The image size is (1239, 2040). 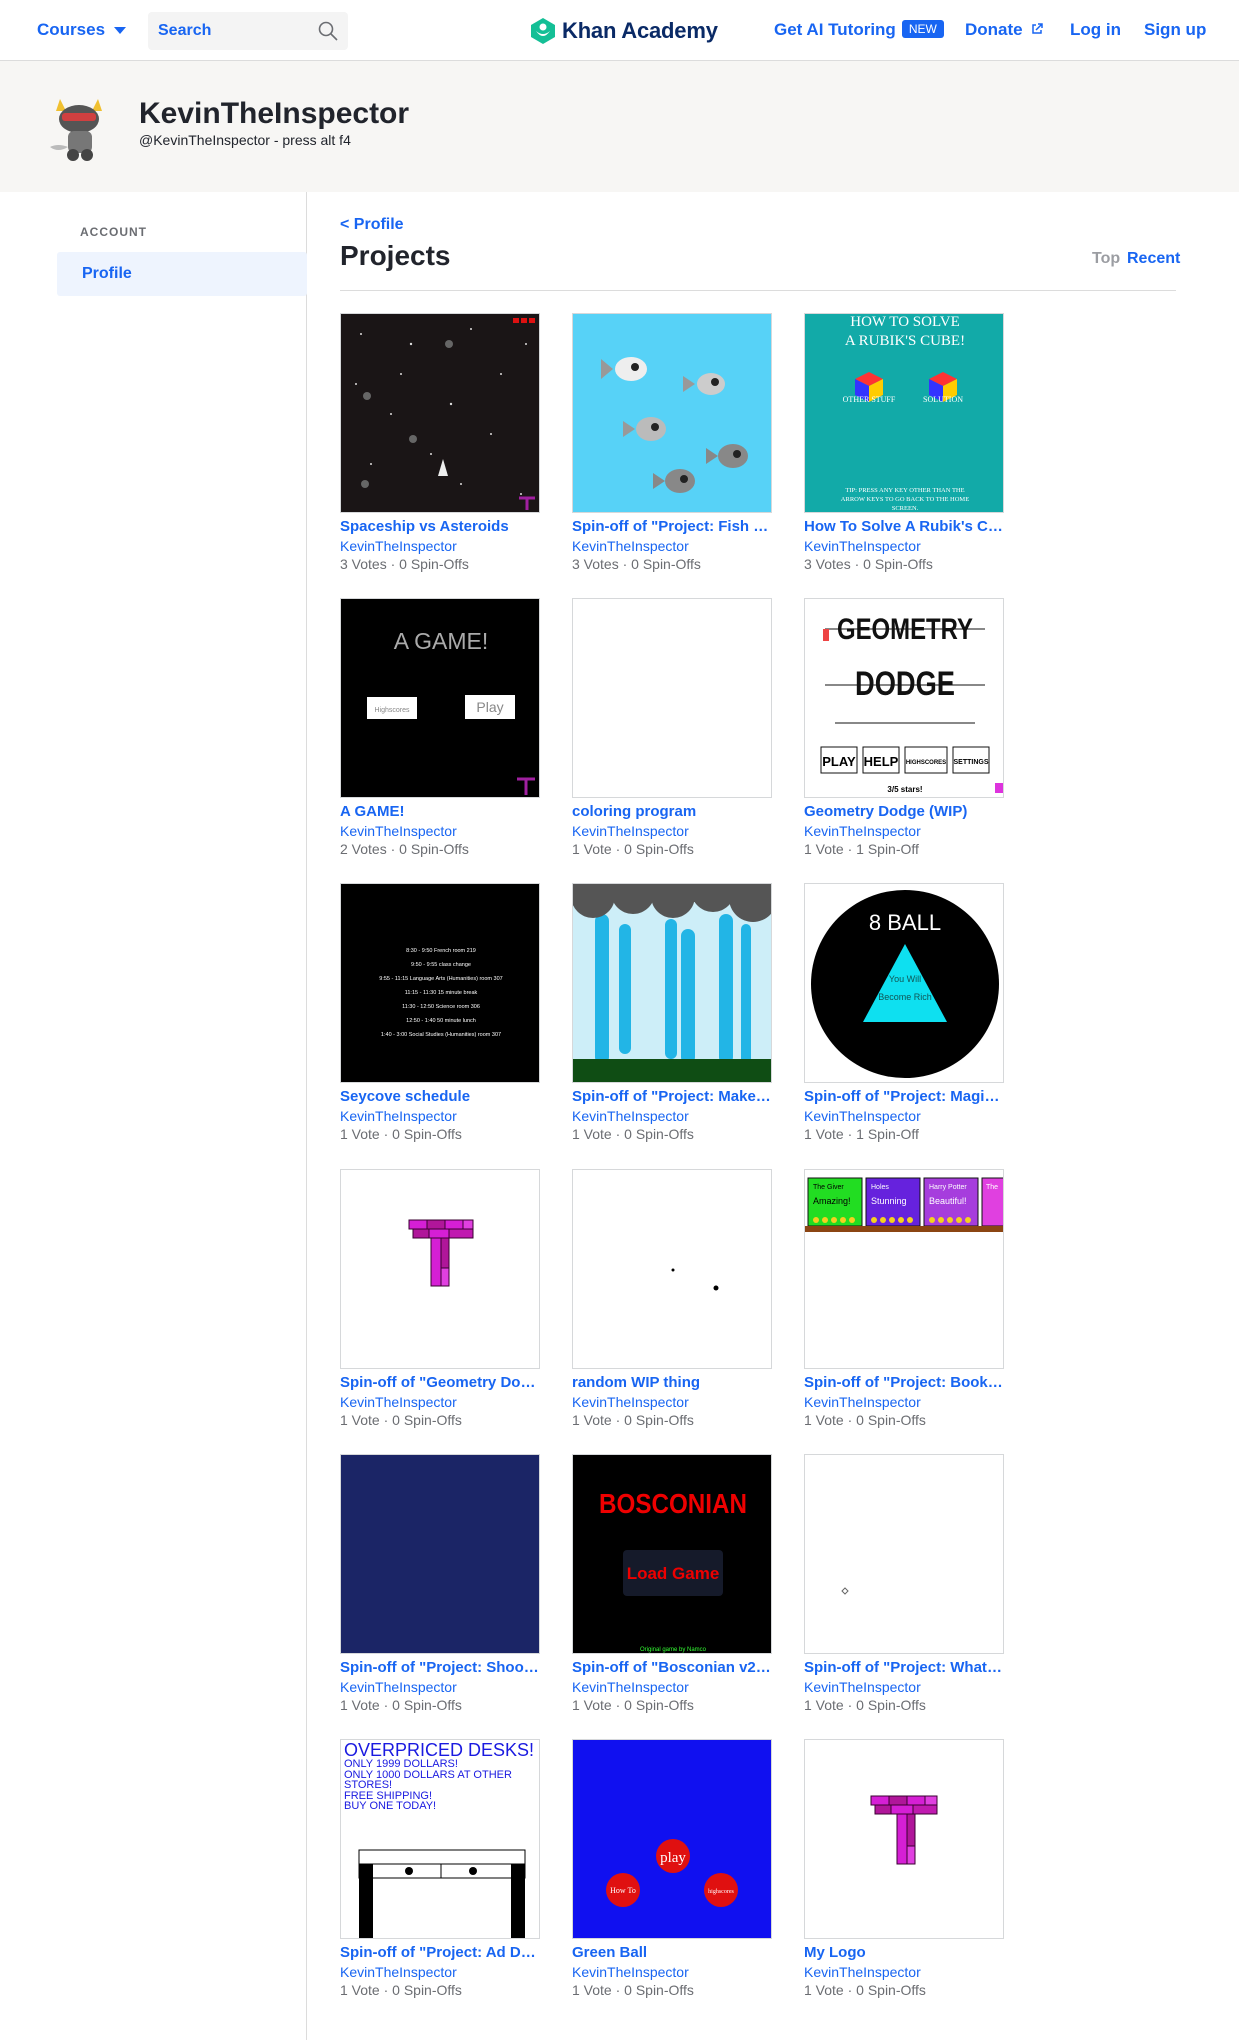 I want to click on page-title: Projects, so click(x=395, y=255).